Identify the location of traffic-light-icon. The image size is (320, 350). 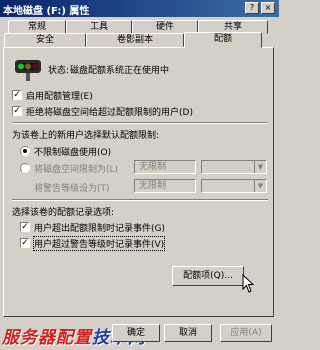
(28, 70).